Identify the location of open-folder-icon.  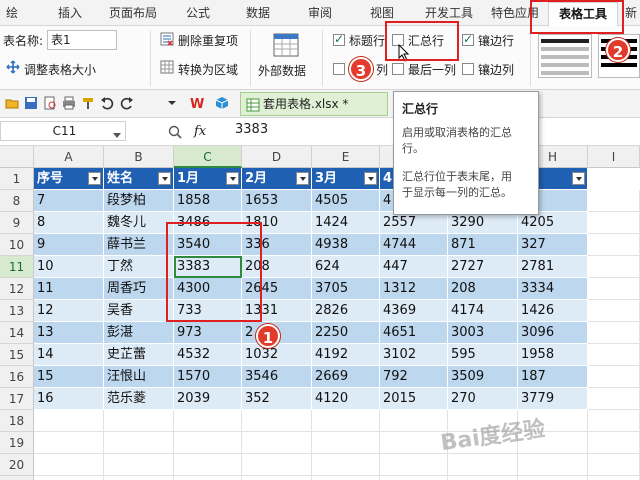
(12, 103).